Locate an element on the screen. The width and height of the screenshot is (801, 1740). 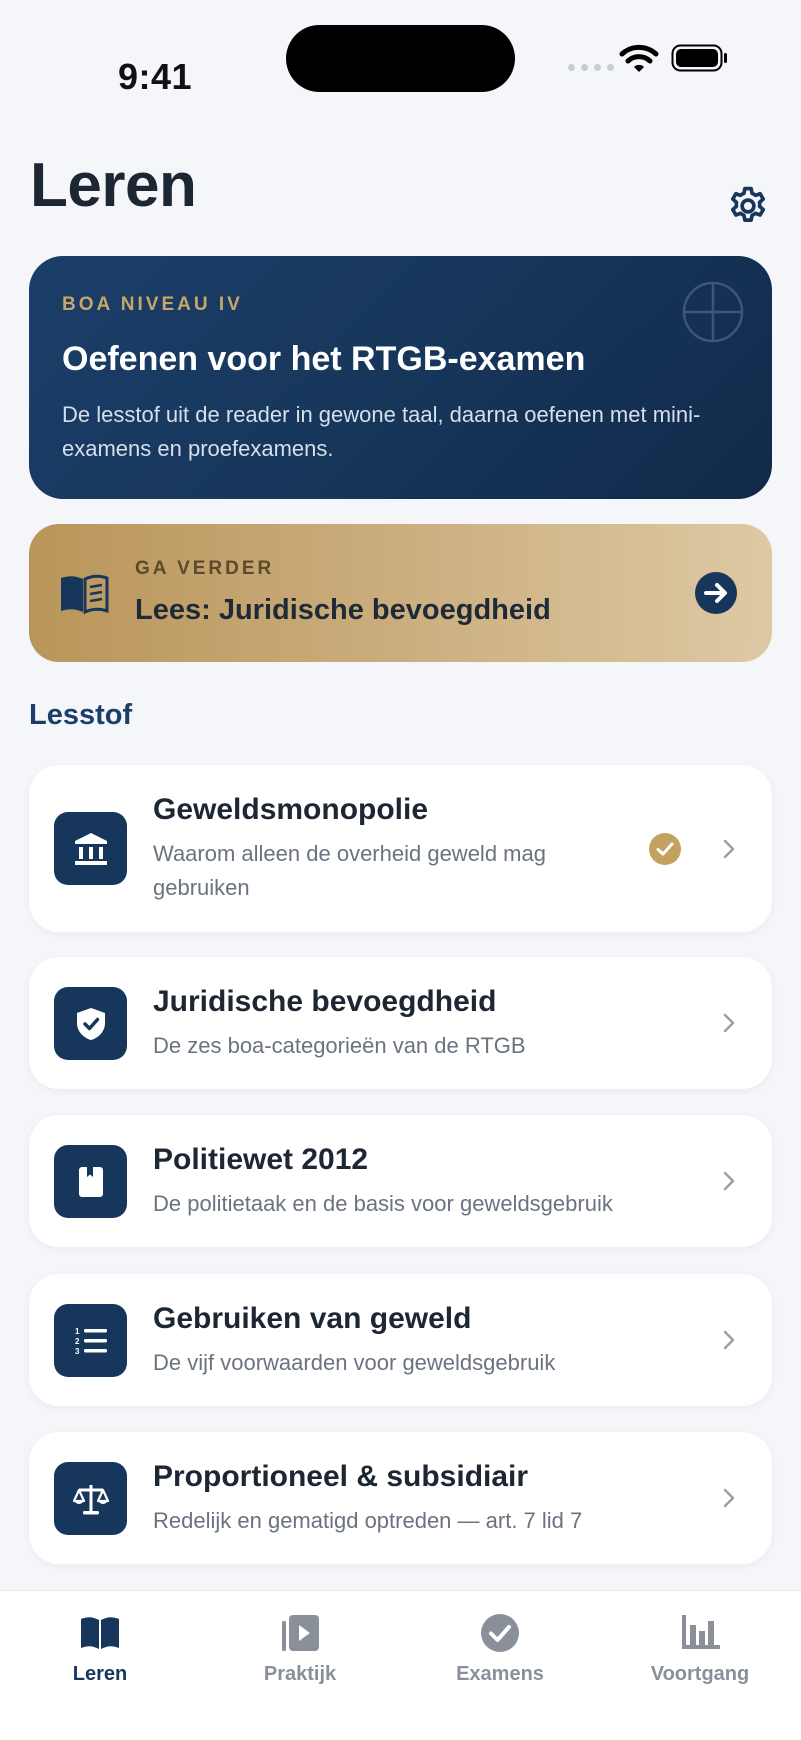
settings-gear-icon is located at coordinates (748, 206).